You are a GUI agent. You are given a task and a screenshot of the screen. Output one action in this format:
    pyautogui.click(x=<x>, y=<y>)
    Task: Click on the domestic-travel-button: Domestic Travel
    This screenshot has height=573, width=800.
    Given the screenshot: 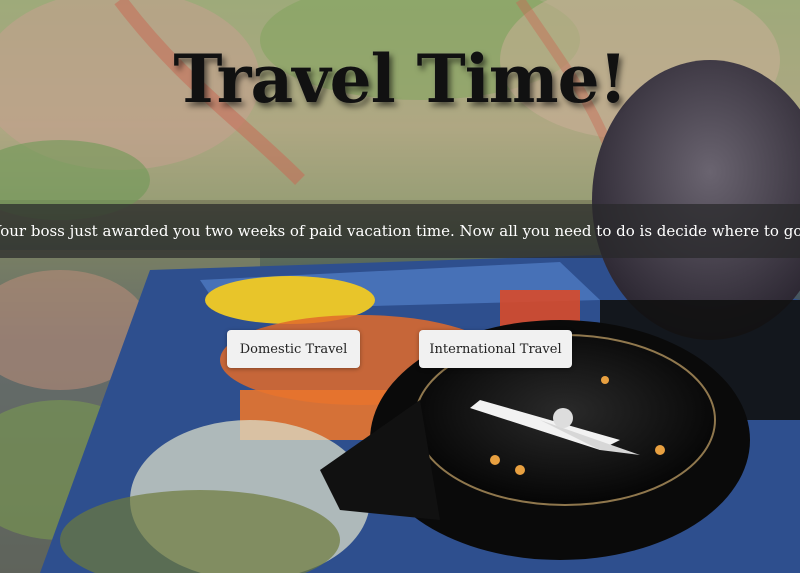 What is the action you would take?
    pyautogui.click(x=293, y=349)
    